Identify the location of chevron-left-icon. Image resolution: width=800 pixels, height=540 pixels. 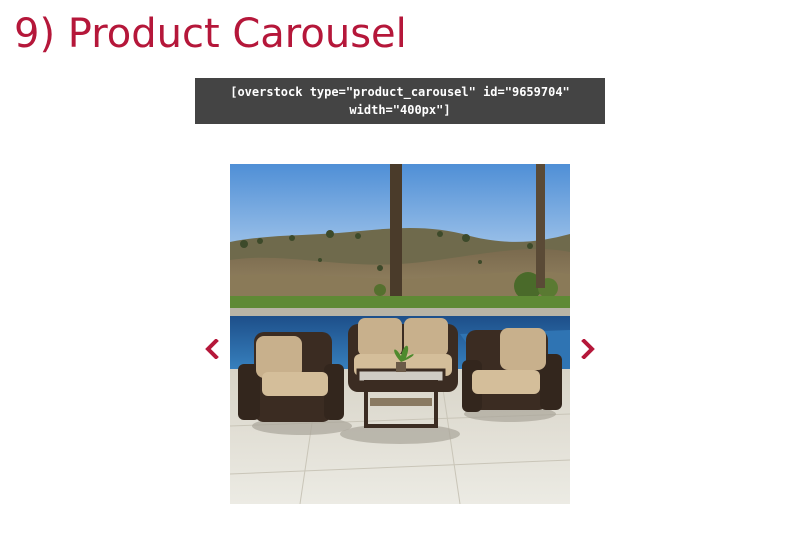
(212, 349).